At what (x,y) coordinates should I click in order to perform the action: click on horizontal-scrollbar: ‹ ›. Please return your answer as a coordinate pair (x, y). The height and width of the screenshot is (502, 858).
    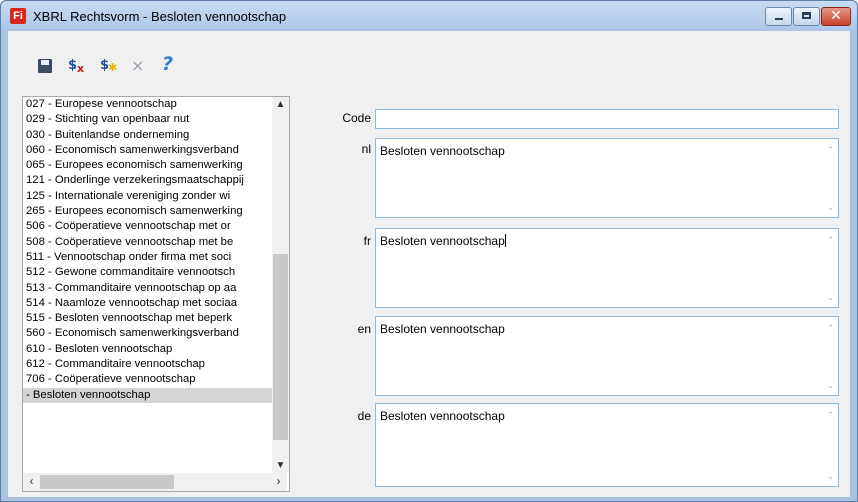
    Looking at the image, I should click on (155, 482).